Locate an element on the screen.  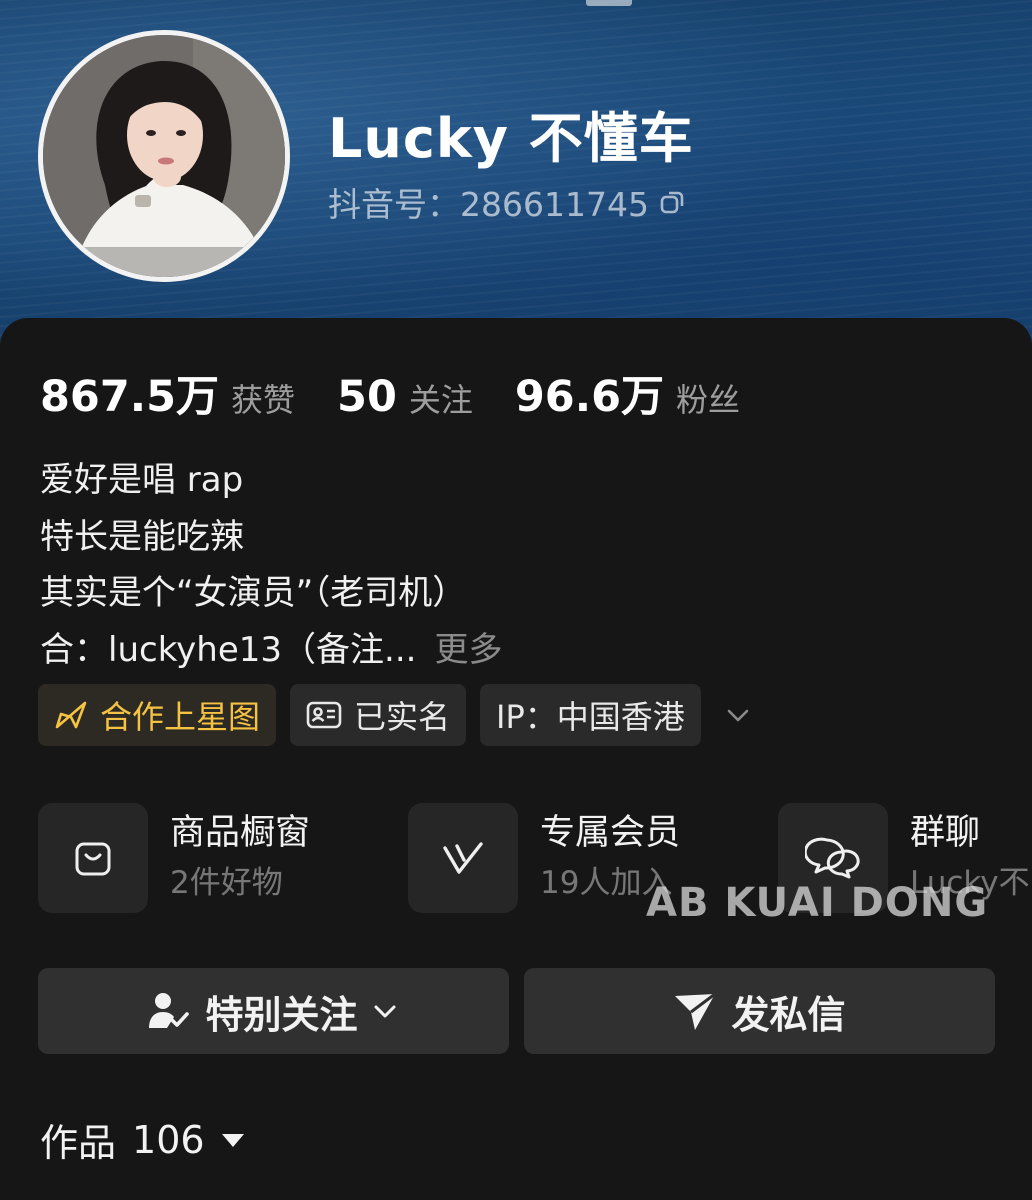
stat-label: 获赞 is located at coordinates (263, 400).